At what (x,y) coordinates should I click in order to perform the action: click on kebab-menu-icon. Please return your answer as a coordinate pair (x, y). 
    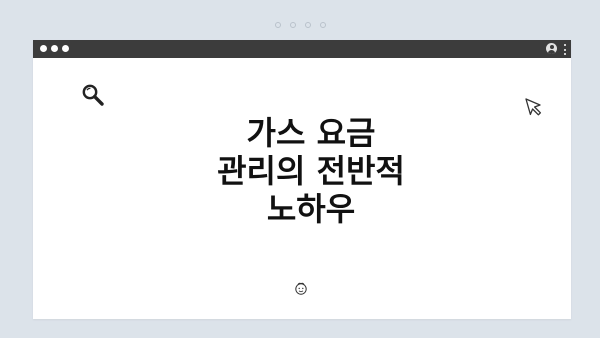
    Looking at the image, I should click on (564, 49).